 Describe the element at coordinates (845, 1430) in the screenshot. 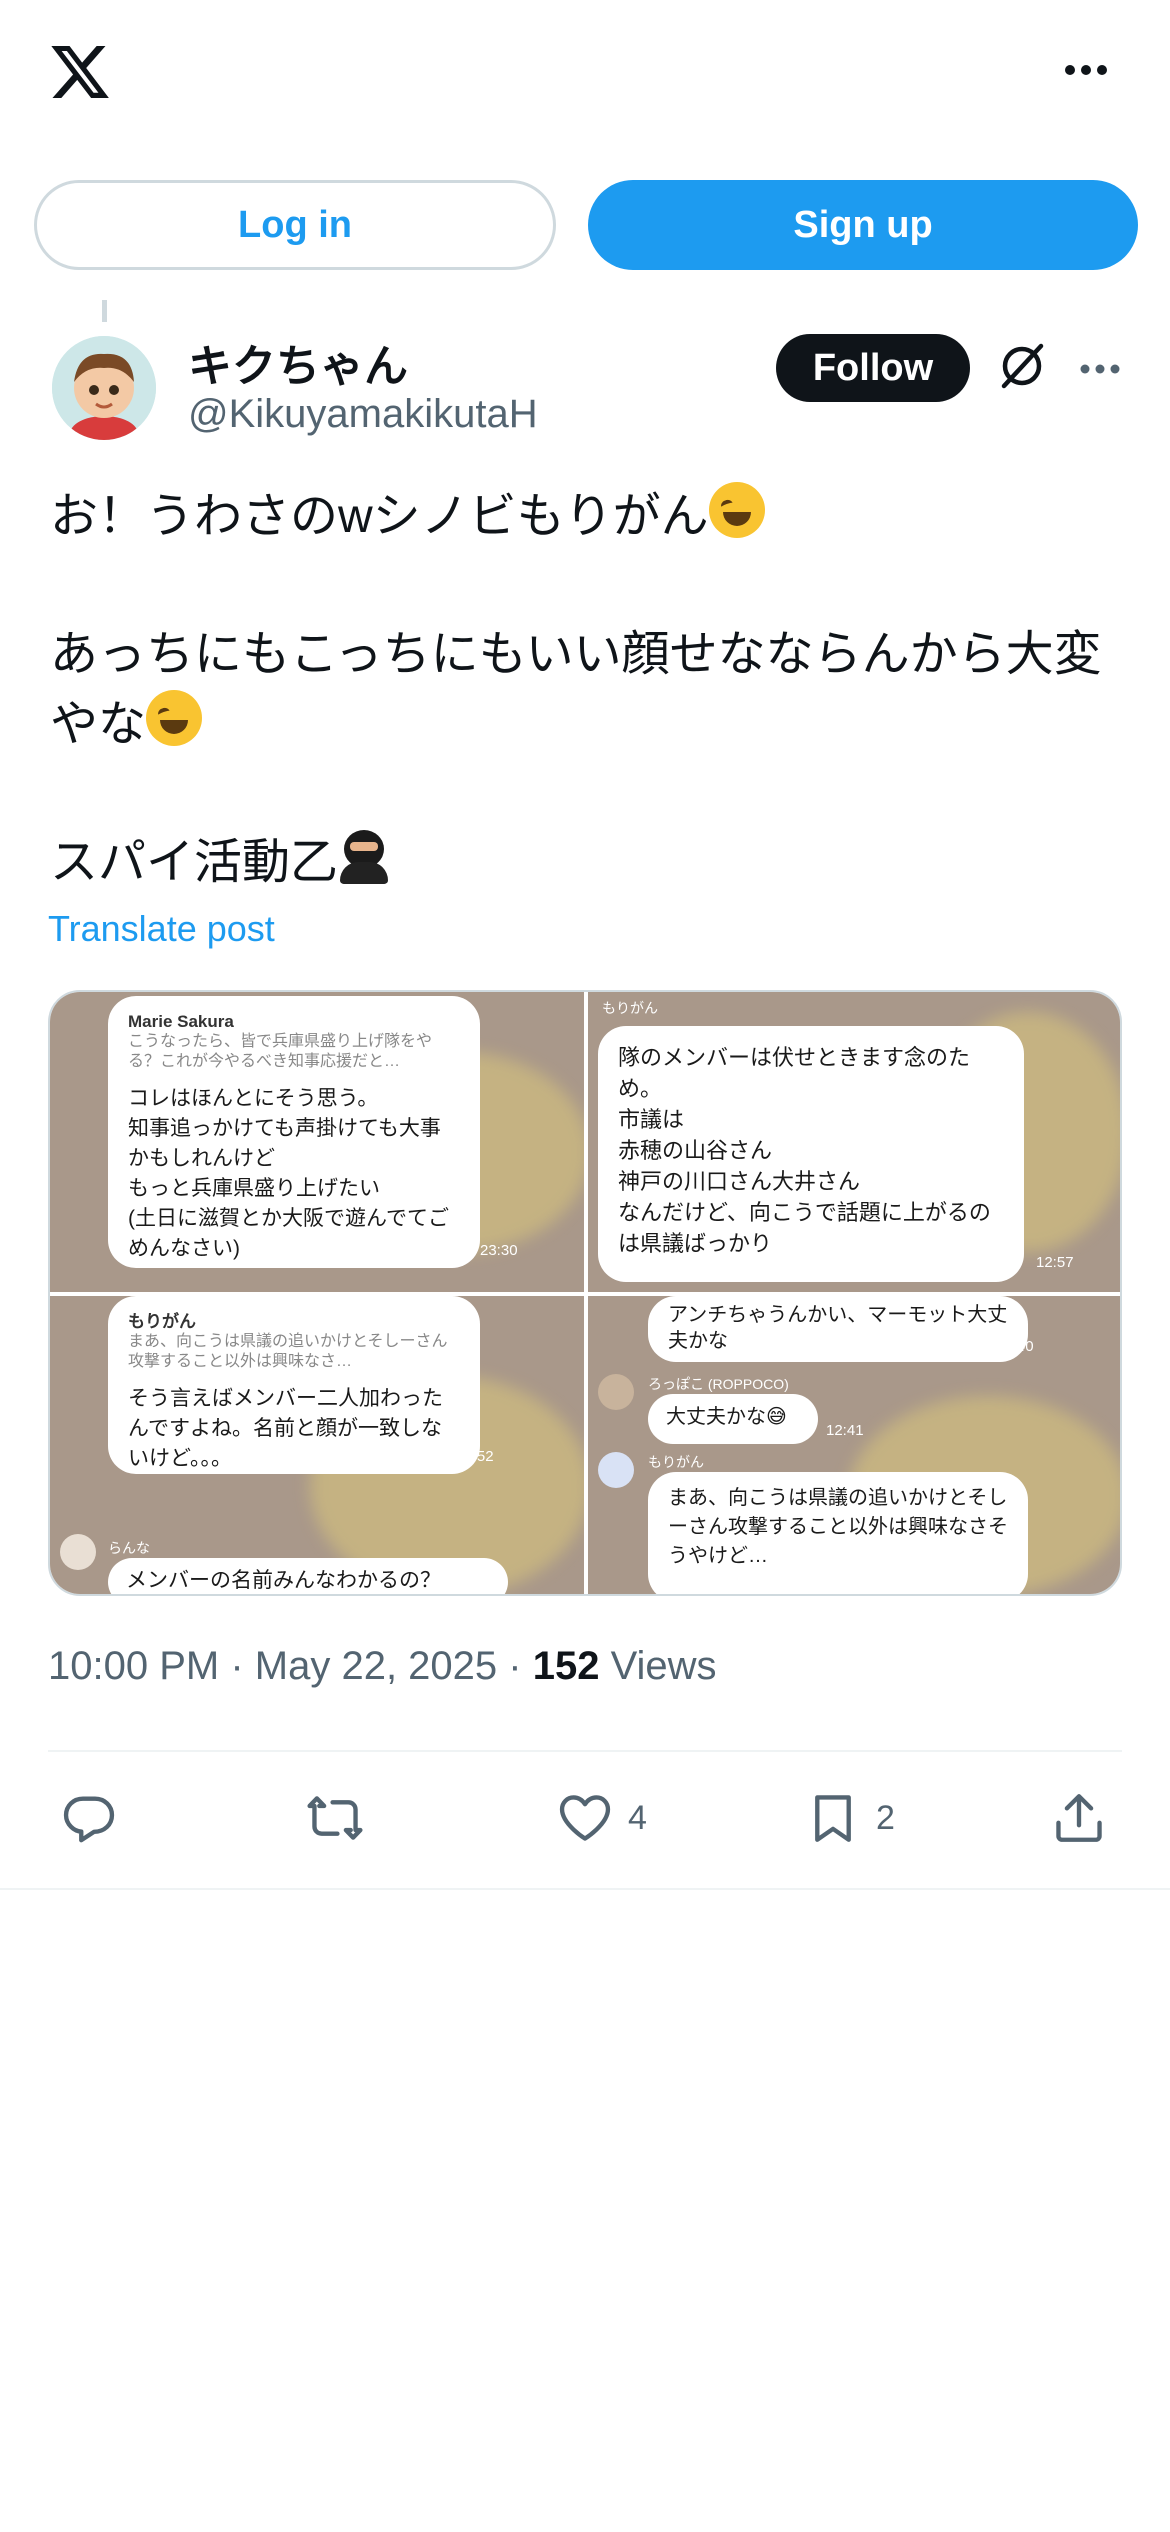

I see `message-time: 12:41` at that location.